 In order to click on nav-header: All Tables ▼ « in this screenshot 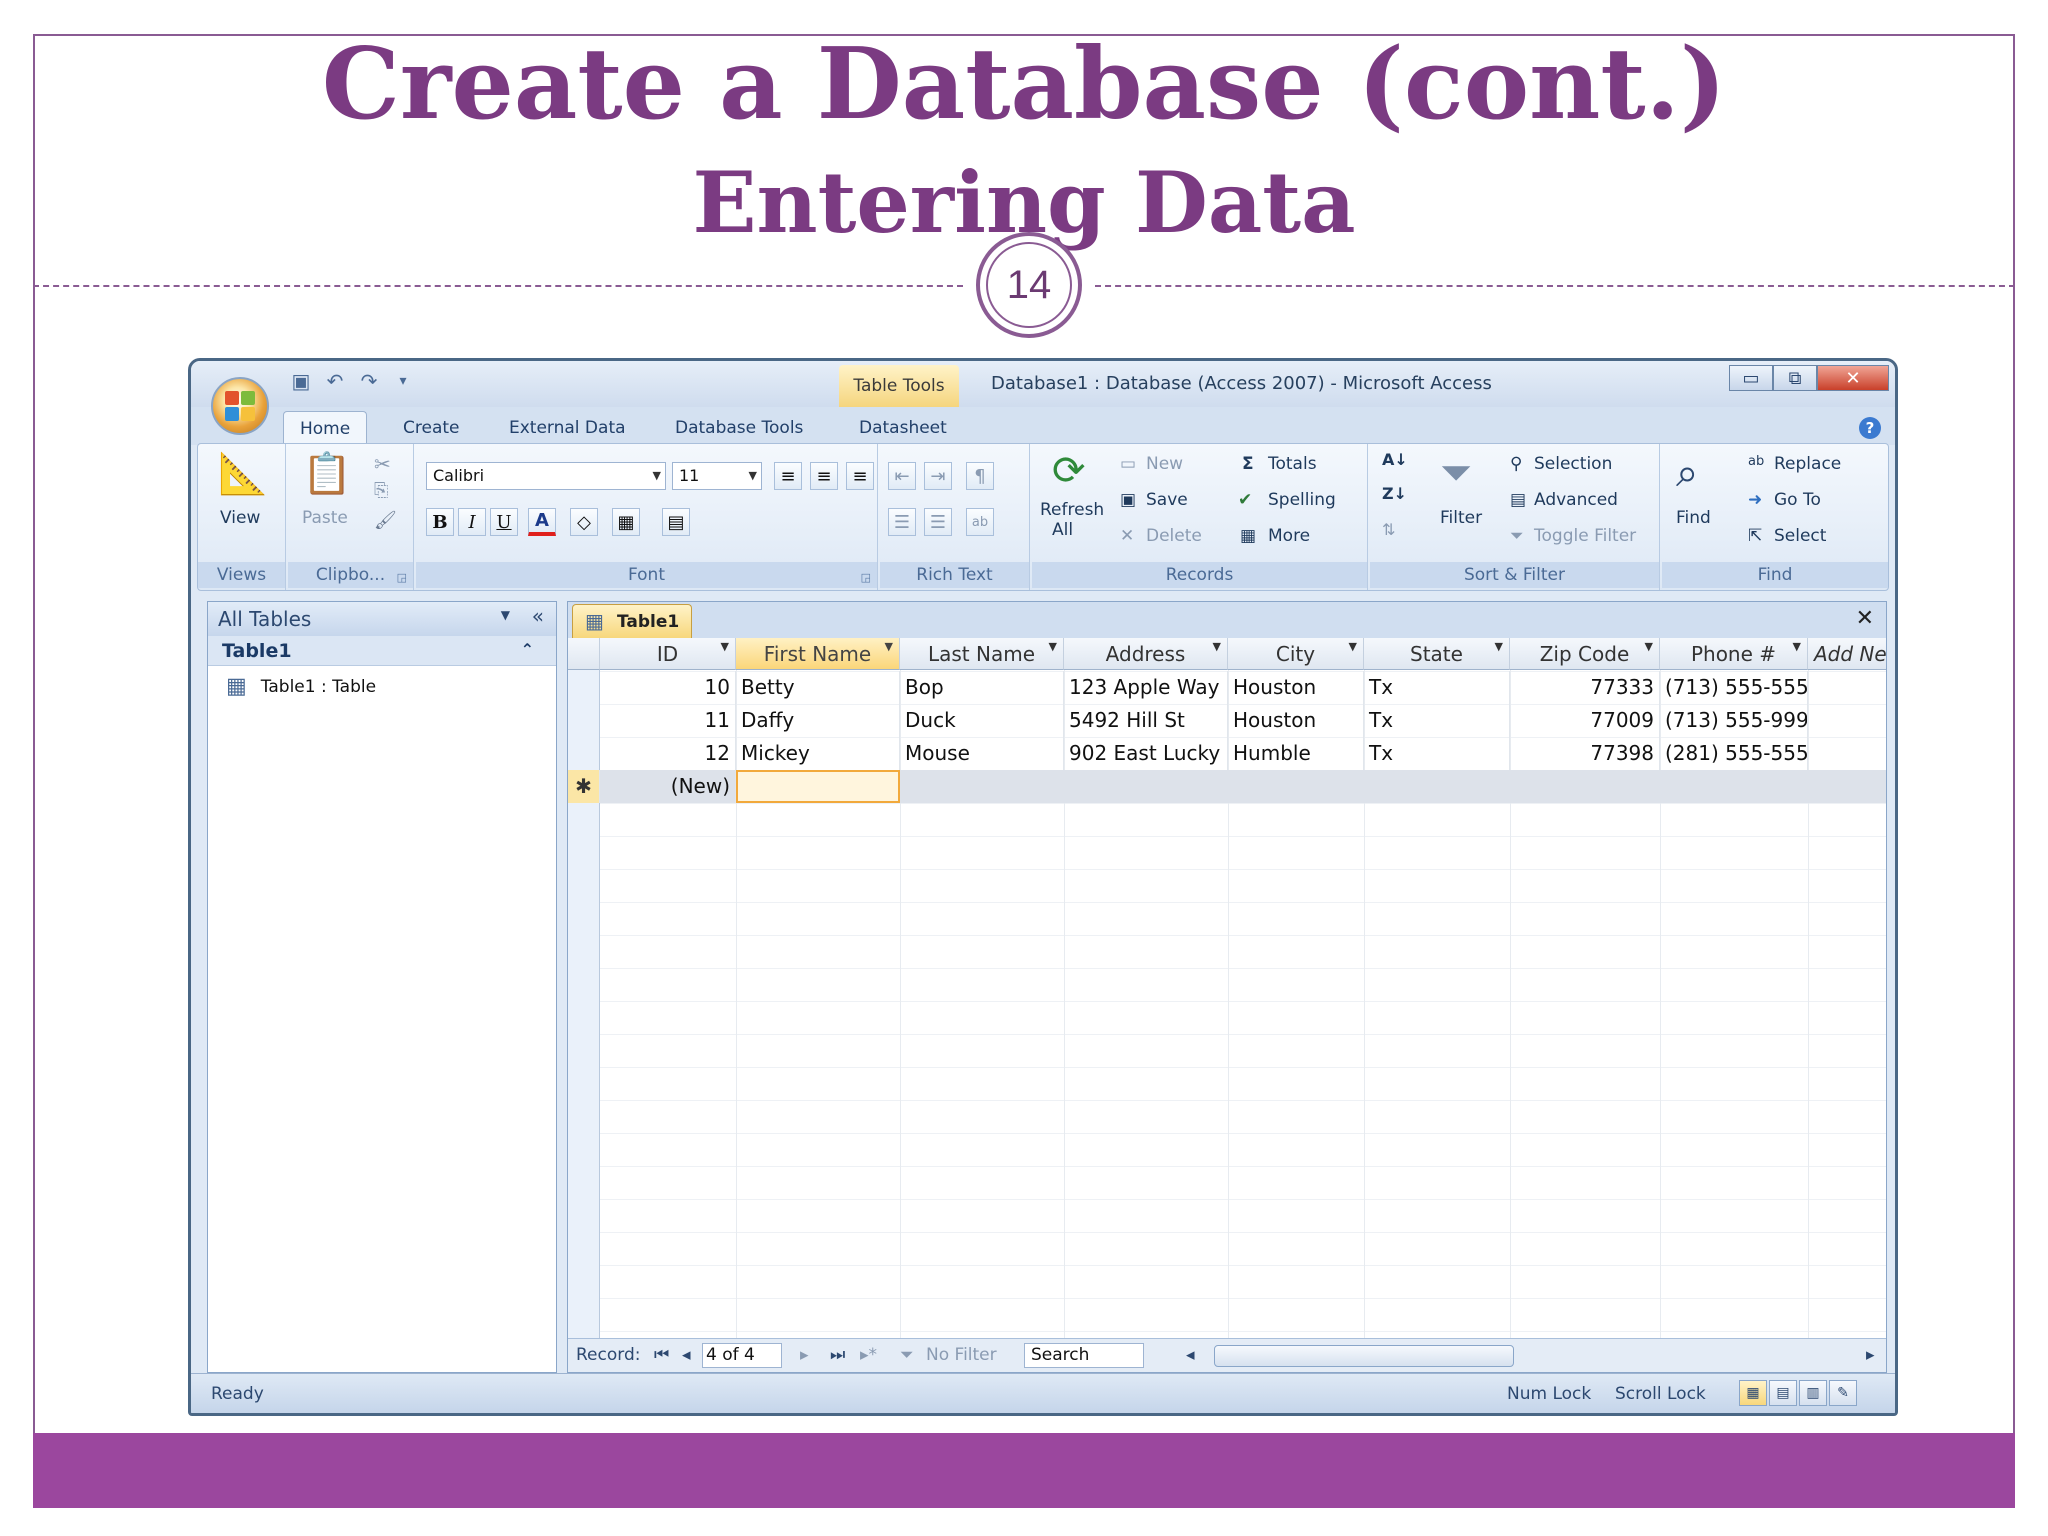, I will do `click(382, 619)`.